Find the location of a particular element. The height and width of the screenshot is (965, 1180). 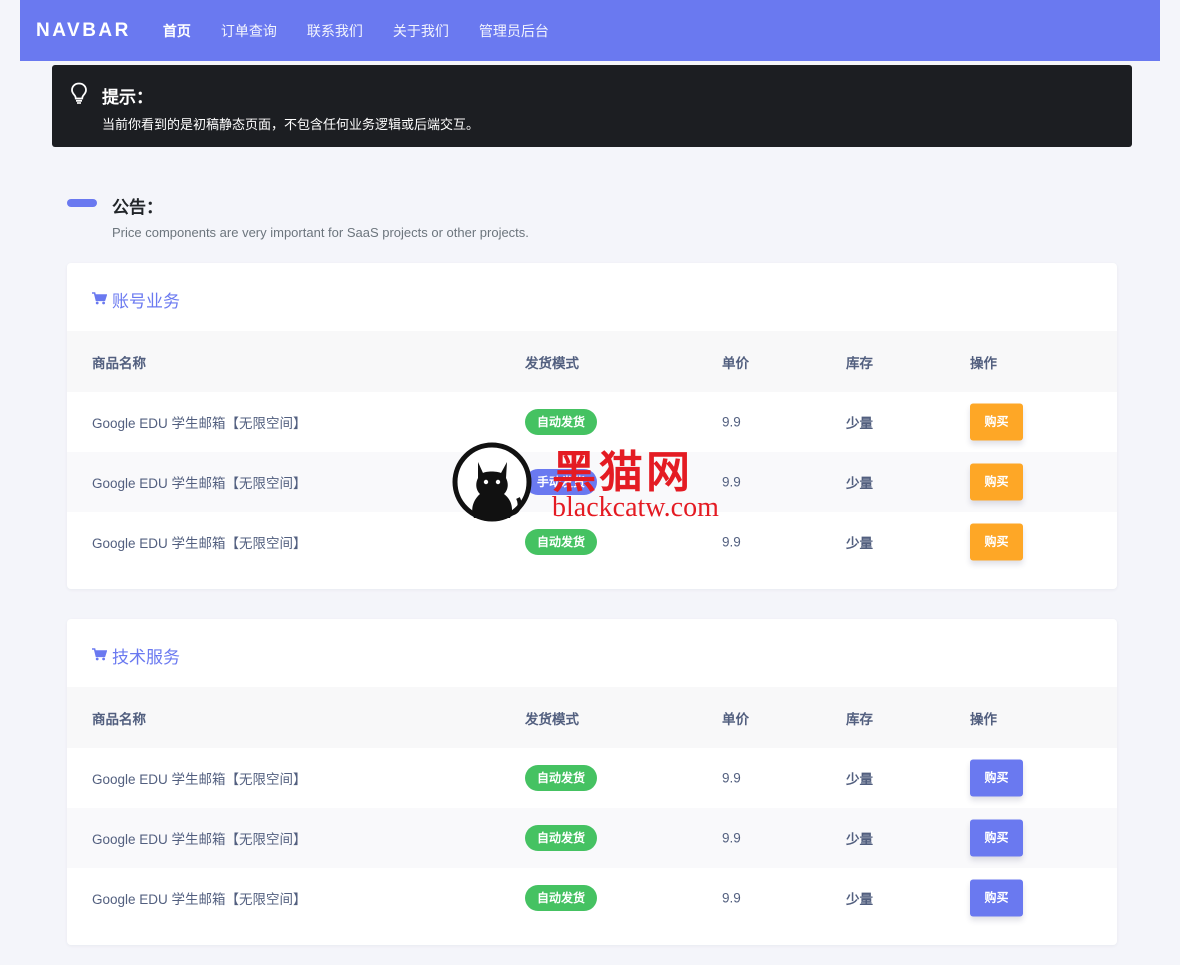

watermark: 黑猫网 blackcatw.com is located at coordinates (592, 483).